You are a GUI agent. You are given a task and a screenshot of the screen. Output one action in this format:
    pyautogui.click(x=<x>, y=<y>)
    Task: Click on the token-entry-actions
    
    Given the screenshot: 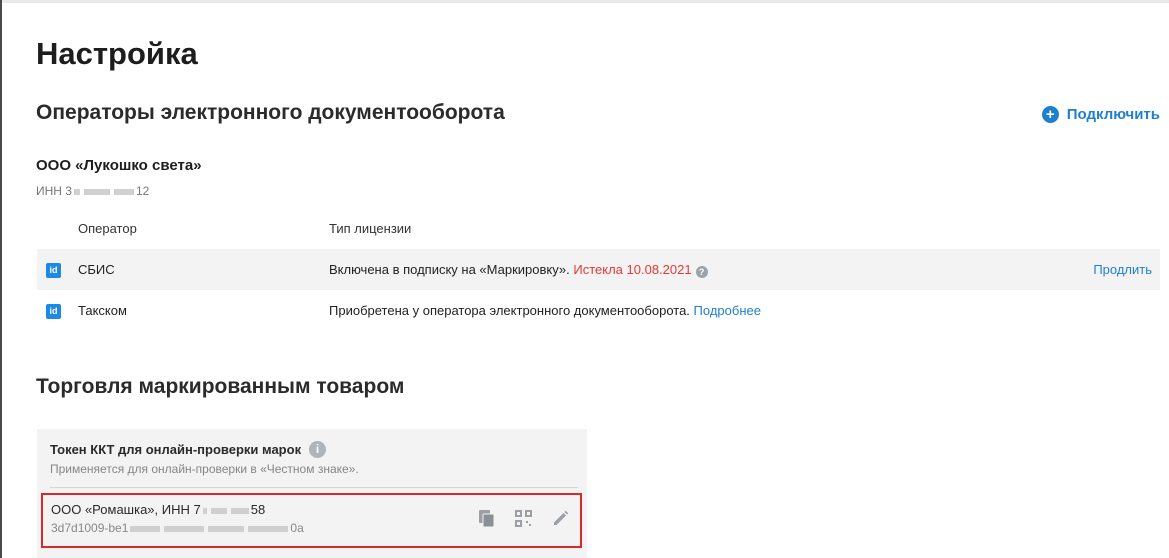 What is the action you would take?
    pyautogui.click(x=523, y=518)
    